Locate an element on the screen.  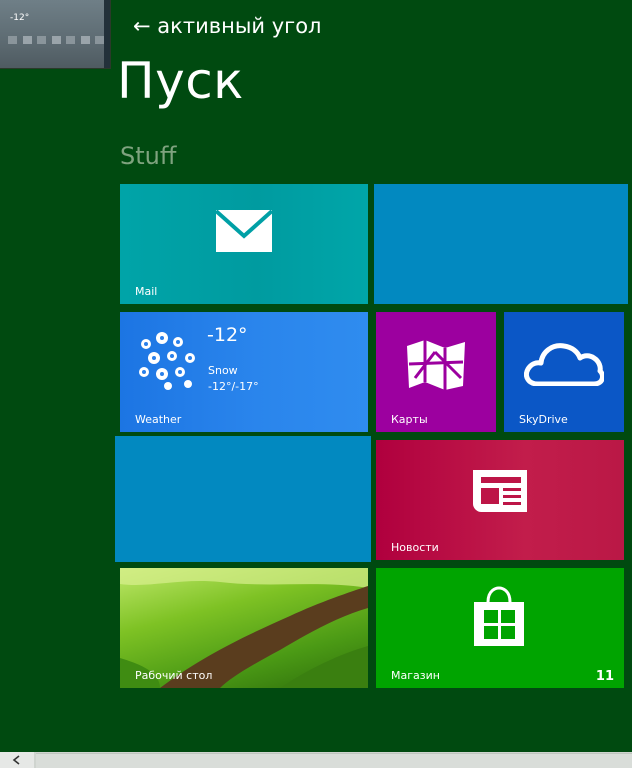
scrollbar-thumb is located at coordinates (334, 760).